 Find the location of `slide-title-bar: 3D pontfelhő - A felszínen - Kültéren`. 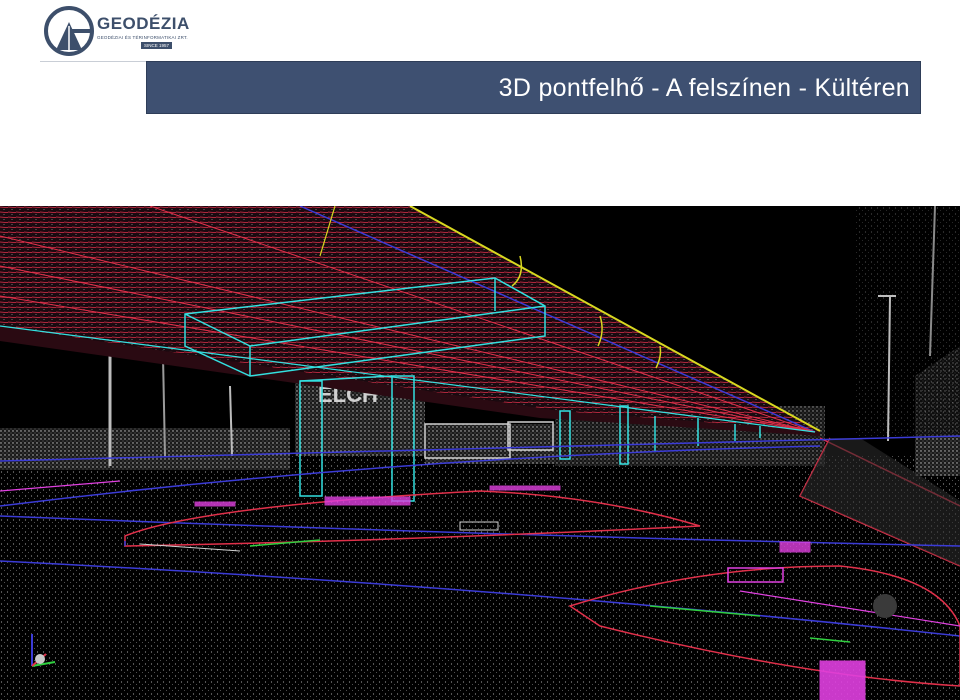

slide-title-bar: 3D pontfelhő - A felszínen - Kültéren is located at coordinates (533, 87).